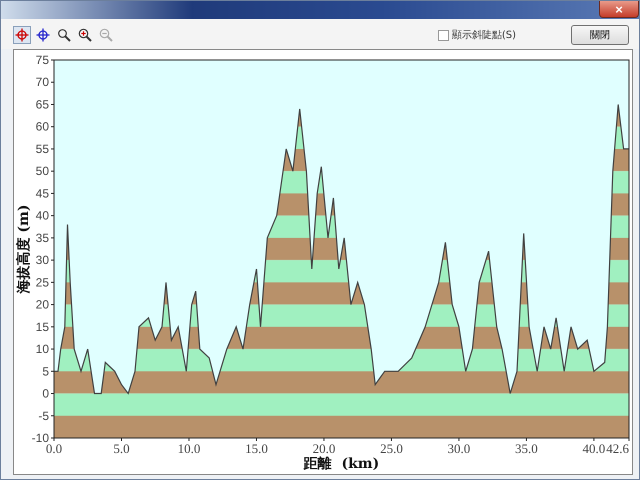 The image size is (640, 480). What do you see at coordinates (189, 448) in the screenshot?
I see `x-tick-label: 10.0` at bounding box center [189, 448].